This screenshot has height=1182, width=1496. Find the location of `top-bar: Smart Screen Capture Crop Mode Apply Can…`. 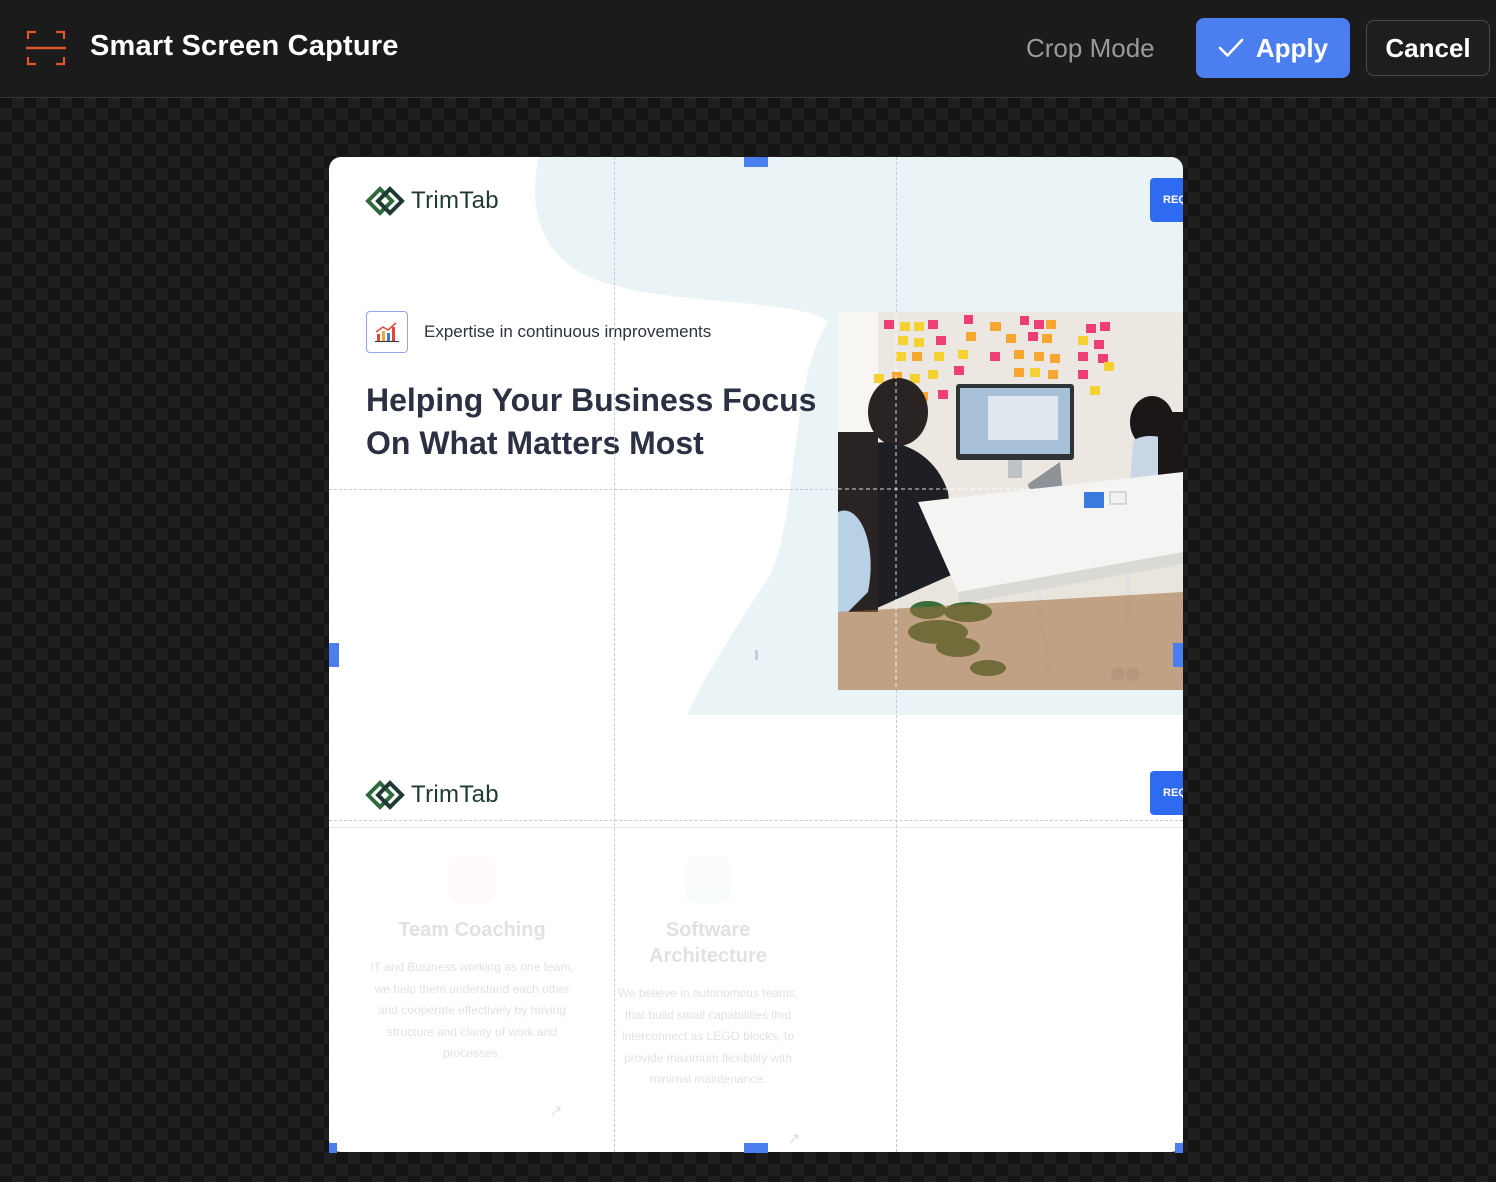

top-bar: Smart Screen Capture Crop Mode Apply Can… is located at coordinates (748, 49).